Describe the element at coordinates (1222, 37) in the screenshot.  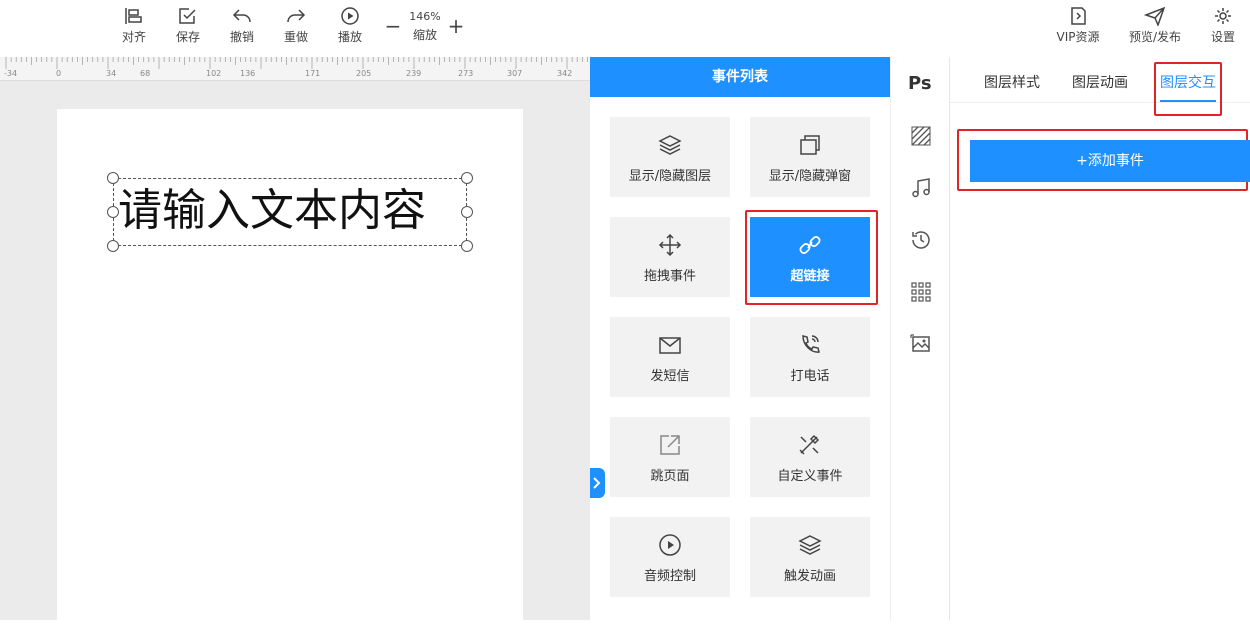
I see `settings-label: 设置` at that location.